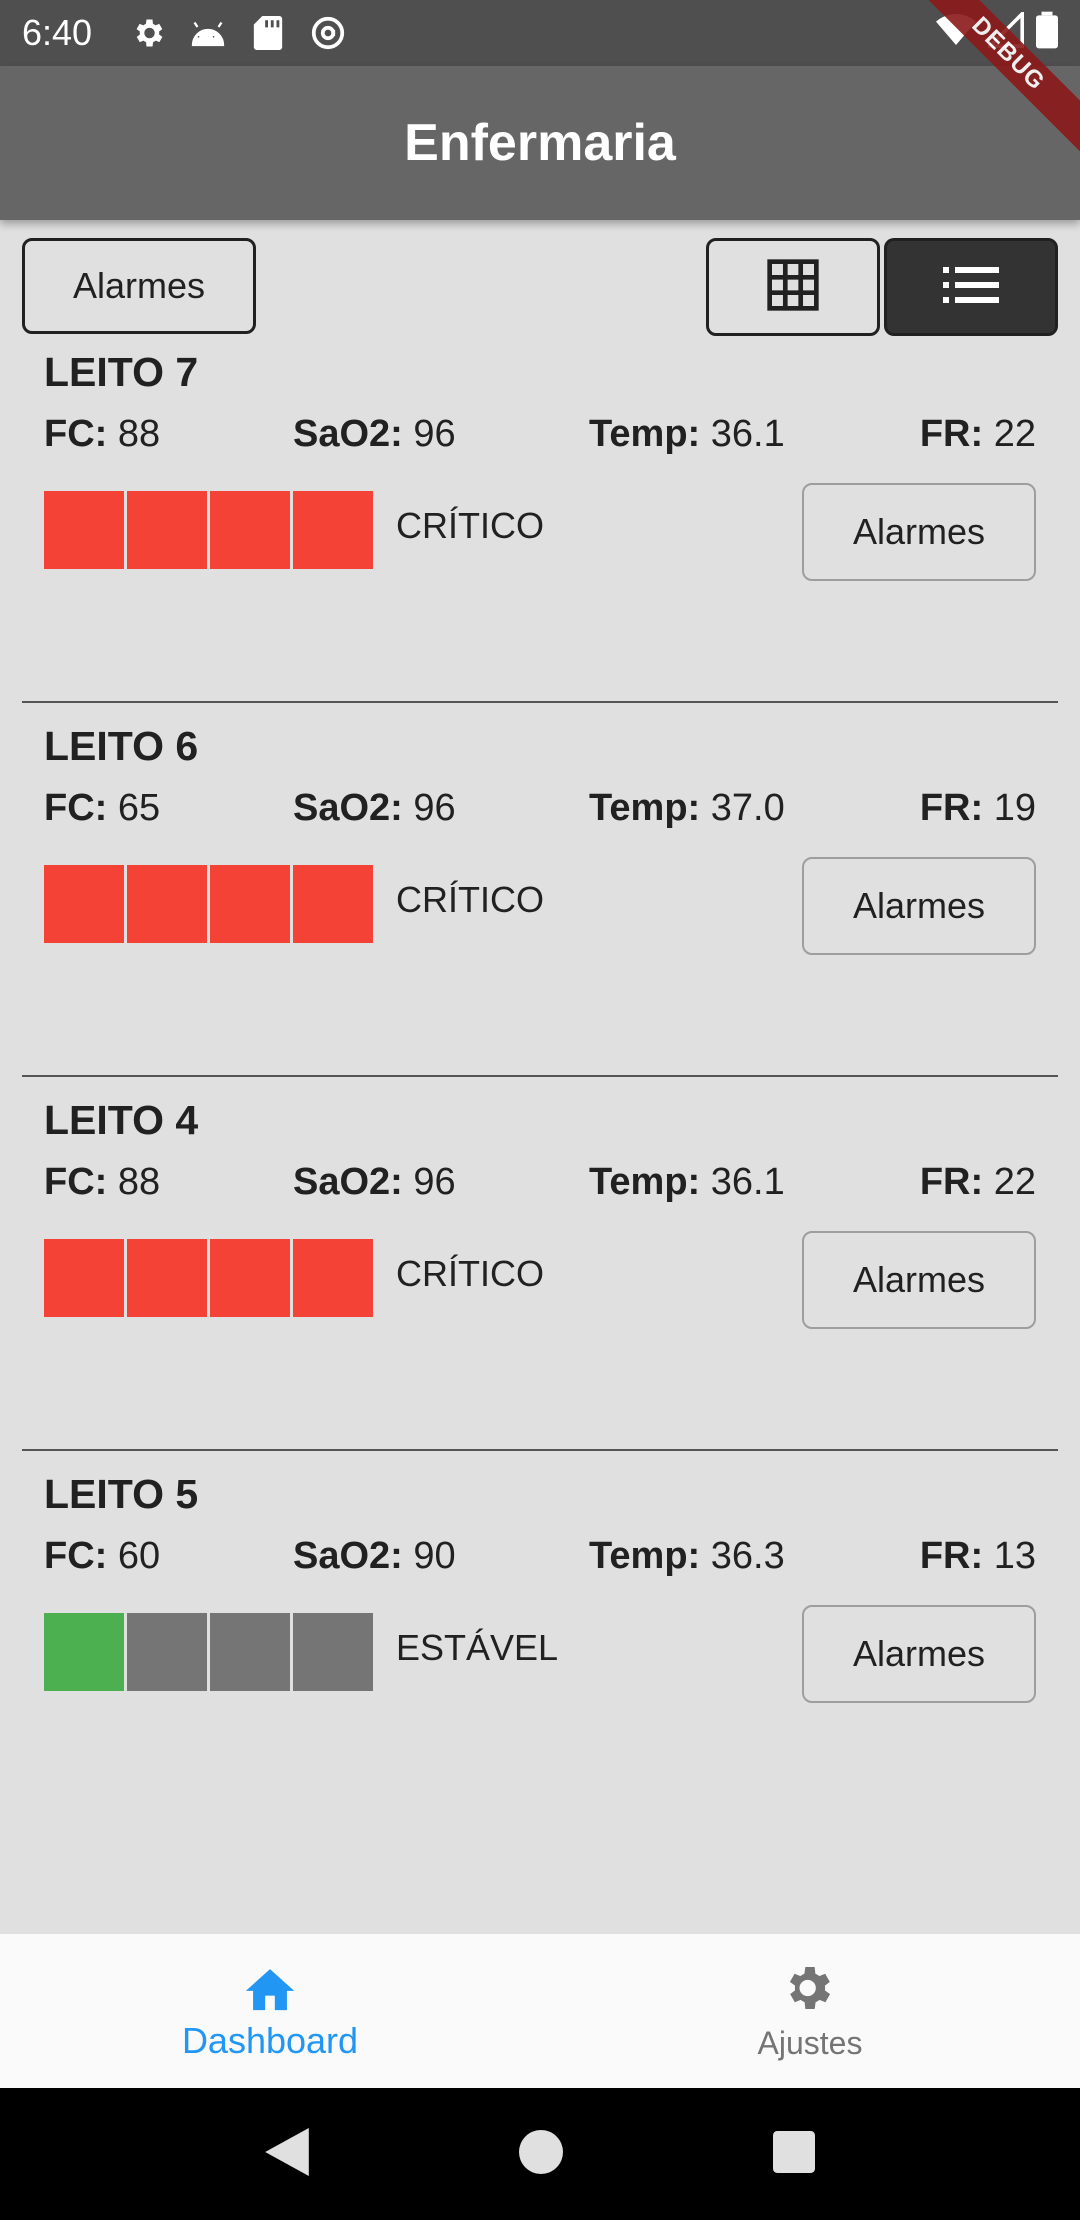 The image size is (1080, 2220). I want to click on vital-value: 22, so click(1014, 434).